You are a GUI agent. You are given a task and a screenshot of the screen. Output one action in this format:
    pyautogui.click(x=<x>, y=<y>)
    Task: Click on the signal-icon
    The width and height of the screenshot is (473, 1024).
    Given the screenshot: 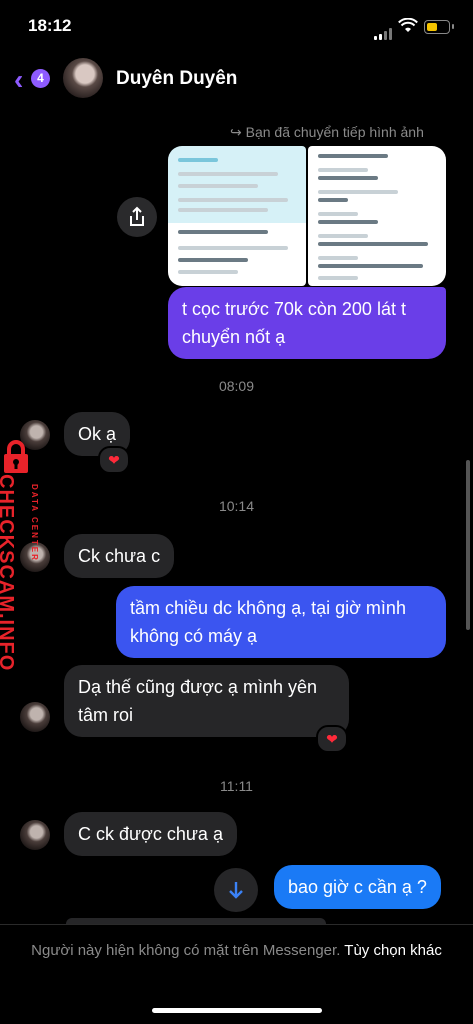 What is the action you would take?
    pyautogui.click(x=384, y=31)
    